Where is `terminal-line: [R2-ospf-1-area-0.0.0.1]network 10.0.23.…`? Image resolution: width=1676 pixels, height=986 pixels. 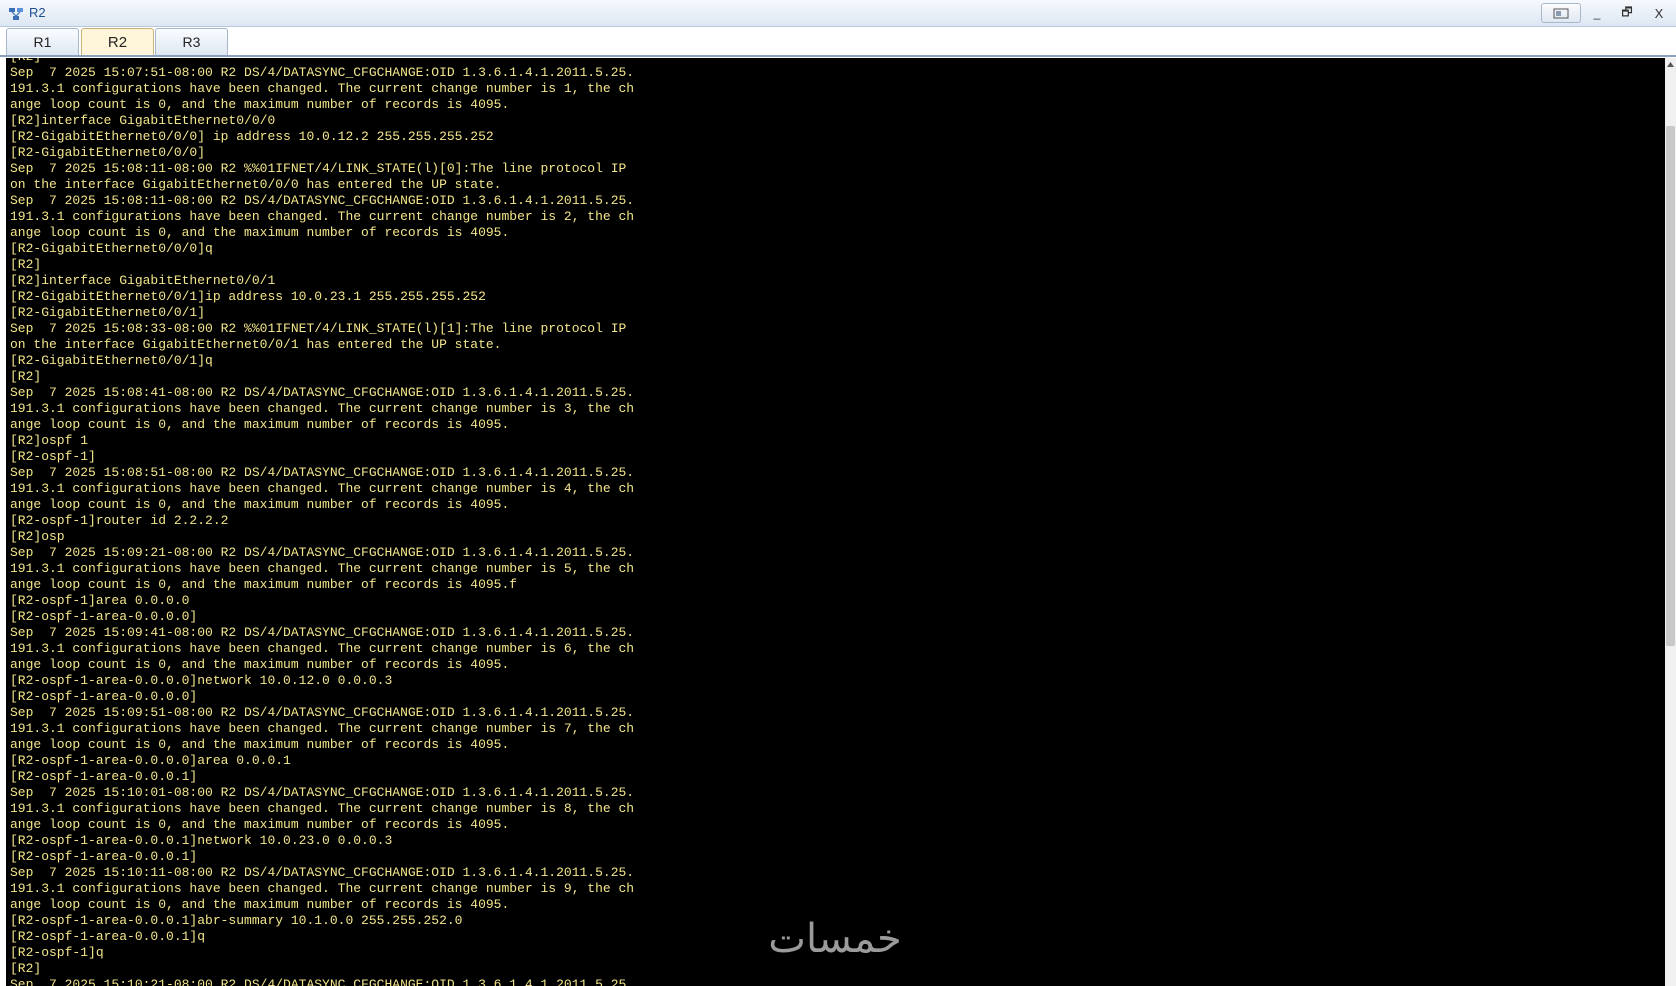 terminal-line: [R2-ospf-1-area-0.0.0.1]network 10.0.23.… is located at coordinates (201, 840).